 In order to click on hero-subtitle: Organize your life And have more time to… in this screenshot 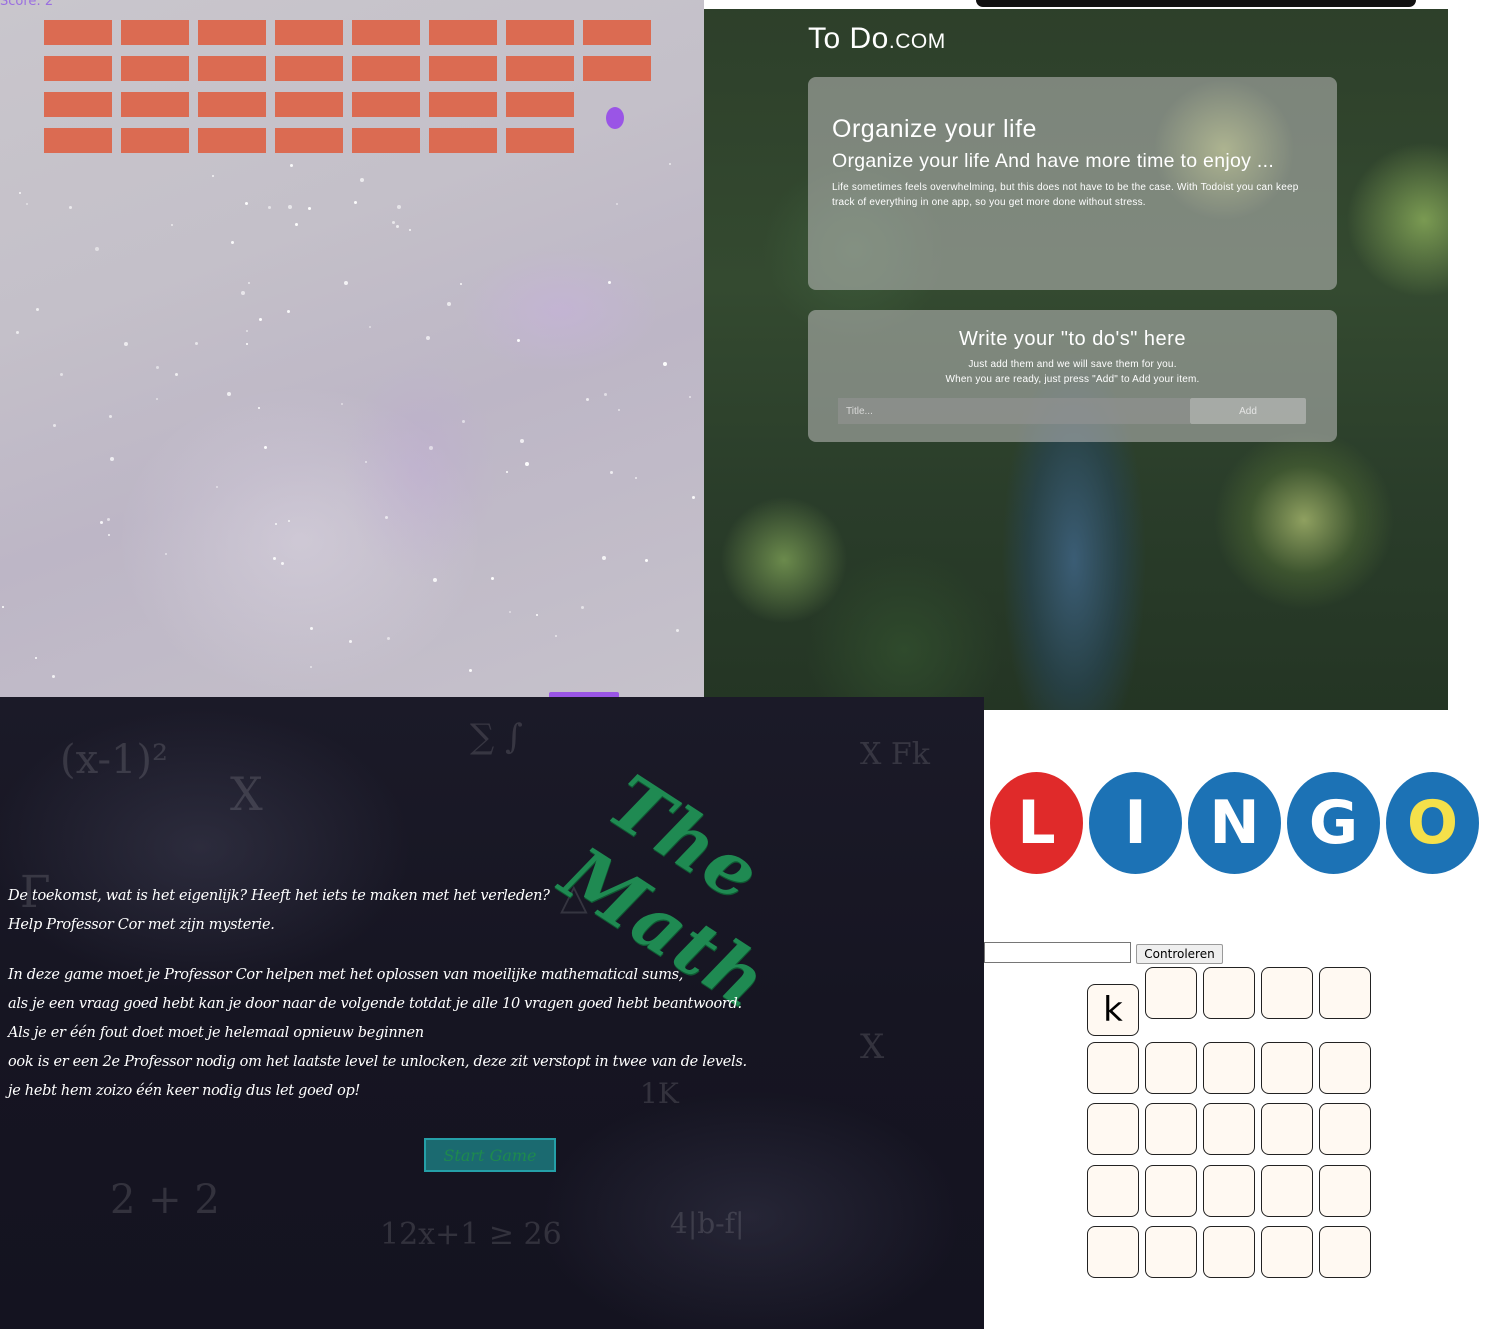, I will do `click(1053, 161)`.